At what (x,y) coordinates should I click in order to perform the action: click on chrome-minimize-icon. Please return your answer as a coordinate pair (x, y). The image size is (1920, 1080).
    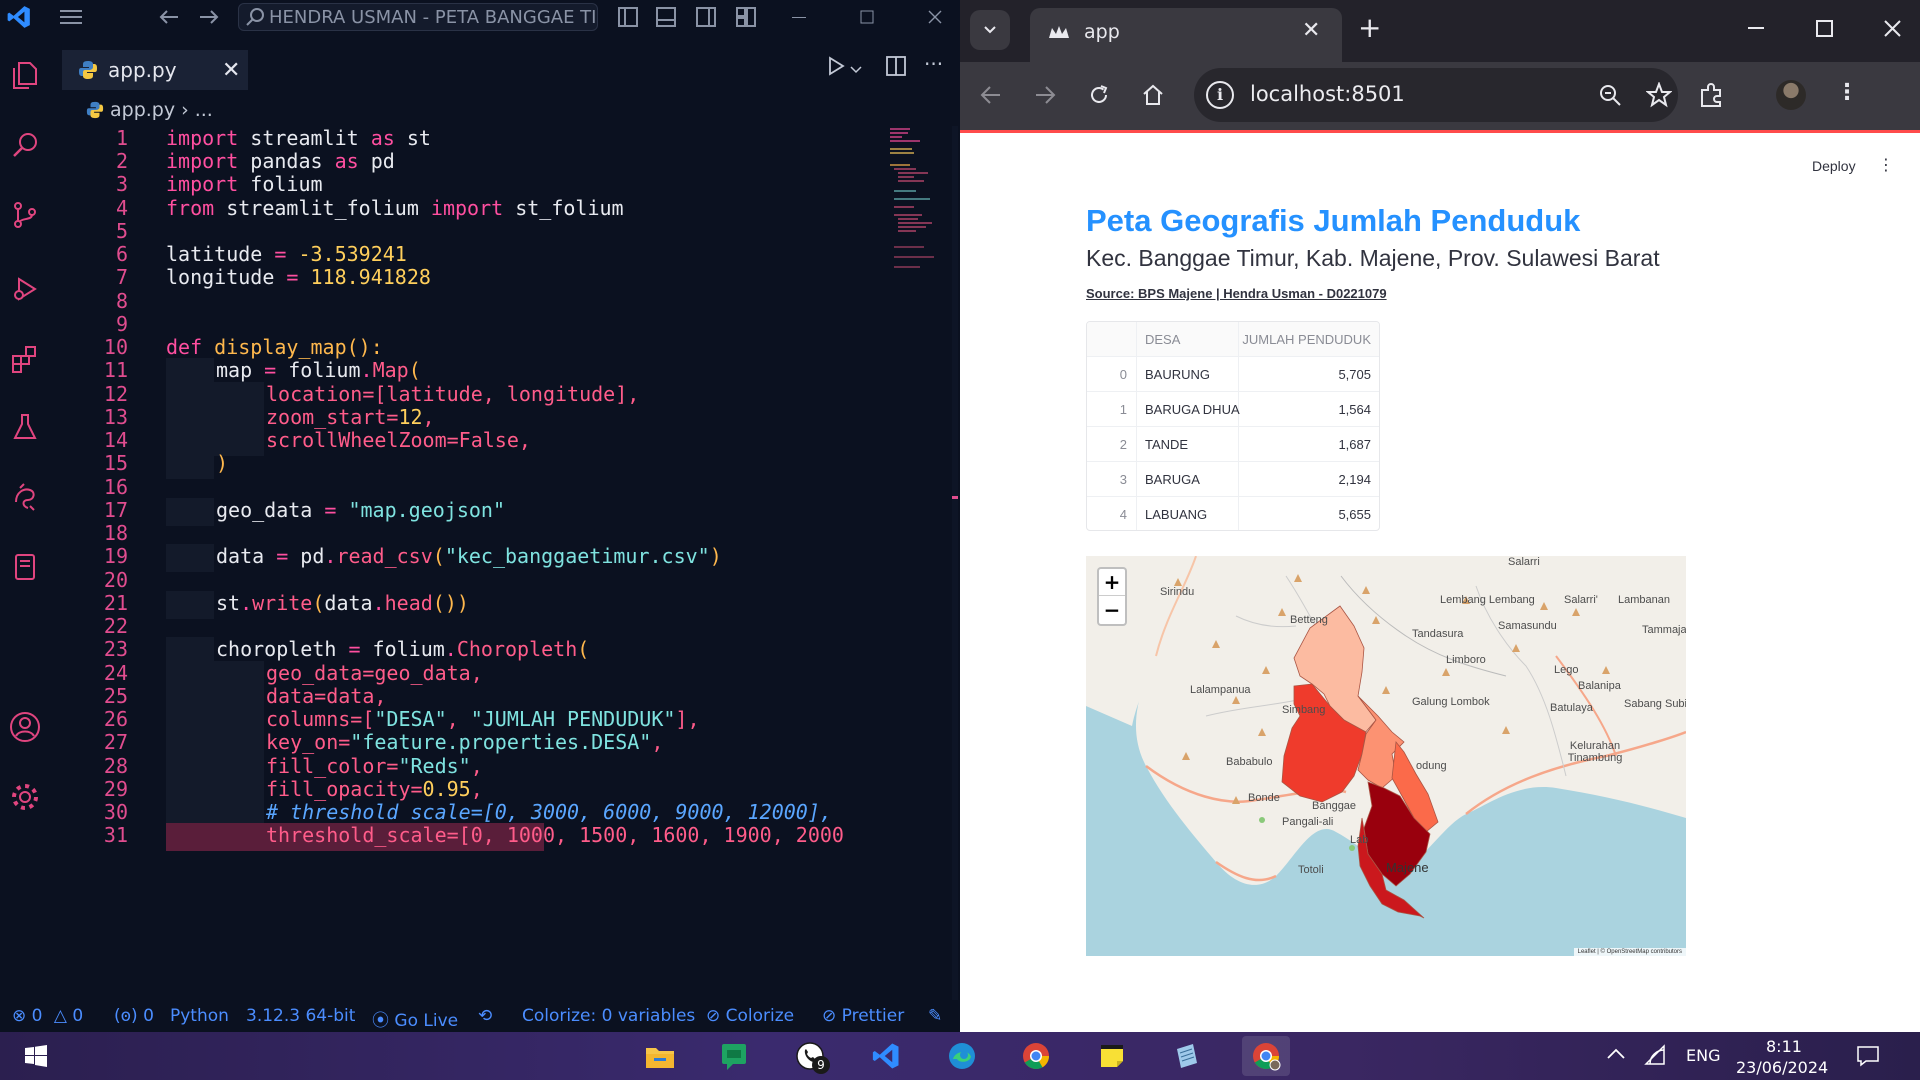
    Looking at the image, I should click on (1757, 29).